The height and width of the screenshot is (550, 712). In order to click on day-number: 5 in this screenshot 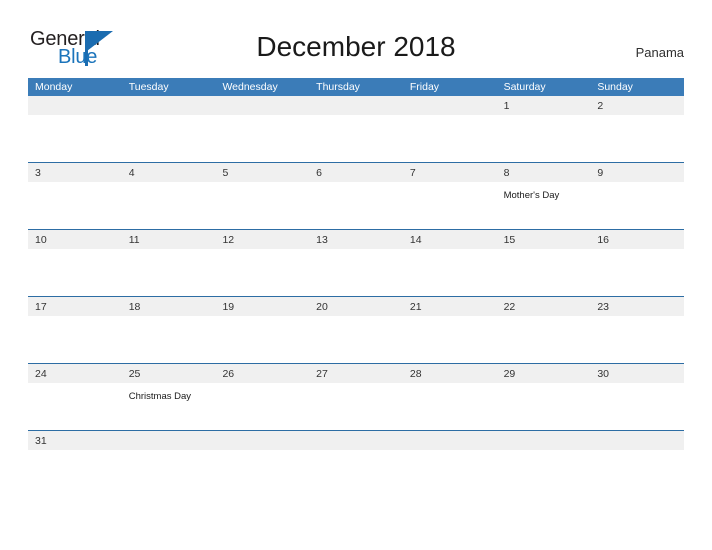, I will do `click(225, 173)`.